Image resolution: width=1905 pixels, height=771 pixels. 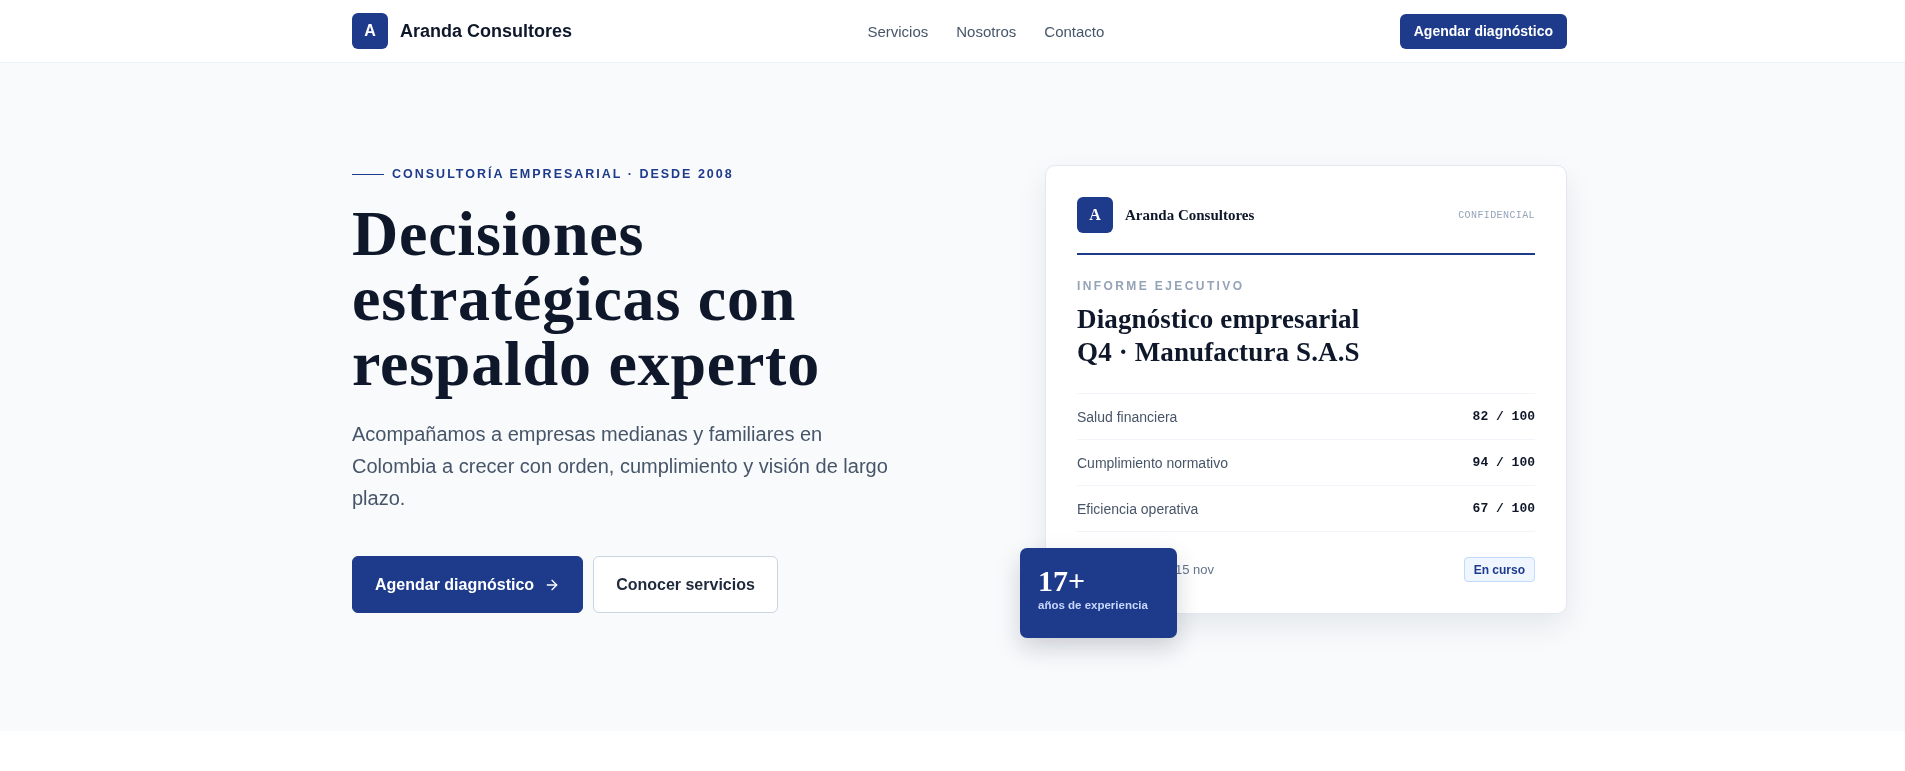 I want to click on status-badge: En curso, so click(x=1499, y=569).